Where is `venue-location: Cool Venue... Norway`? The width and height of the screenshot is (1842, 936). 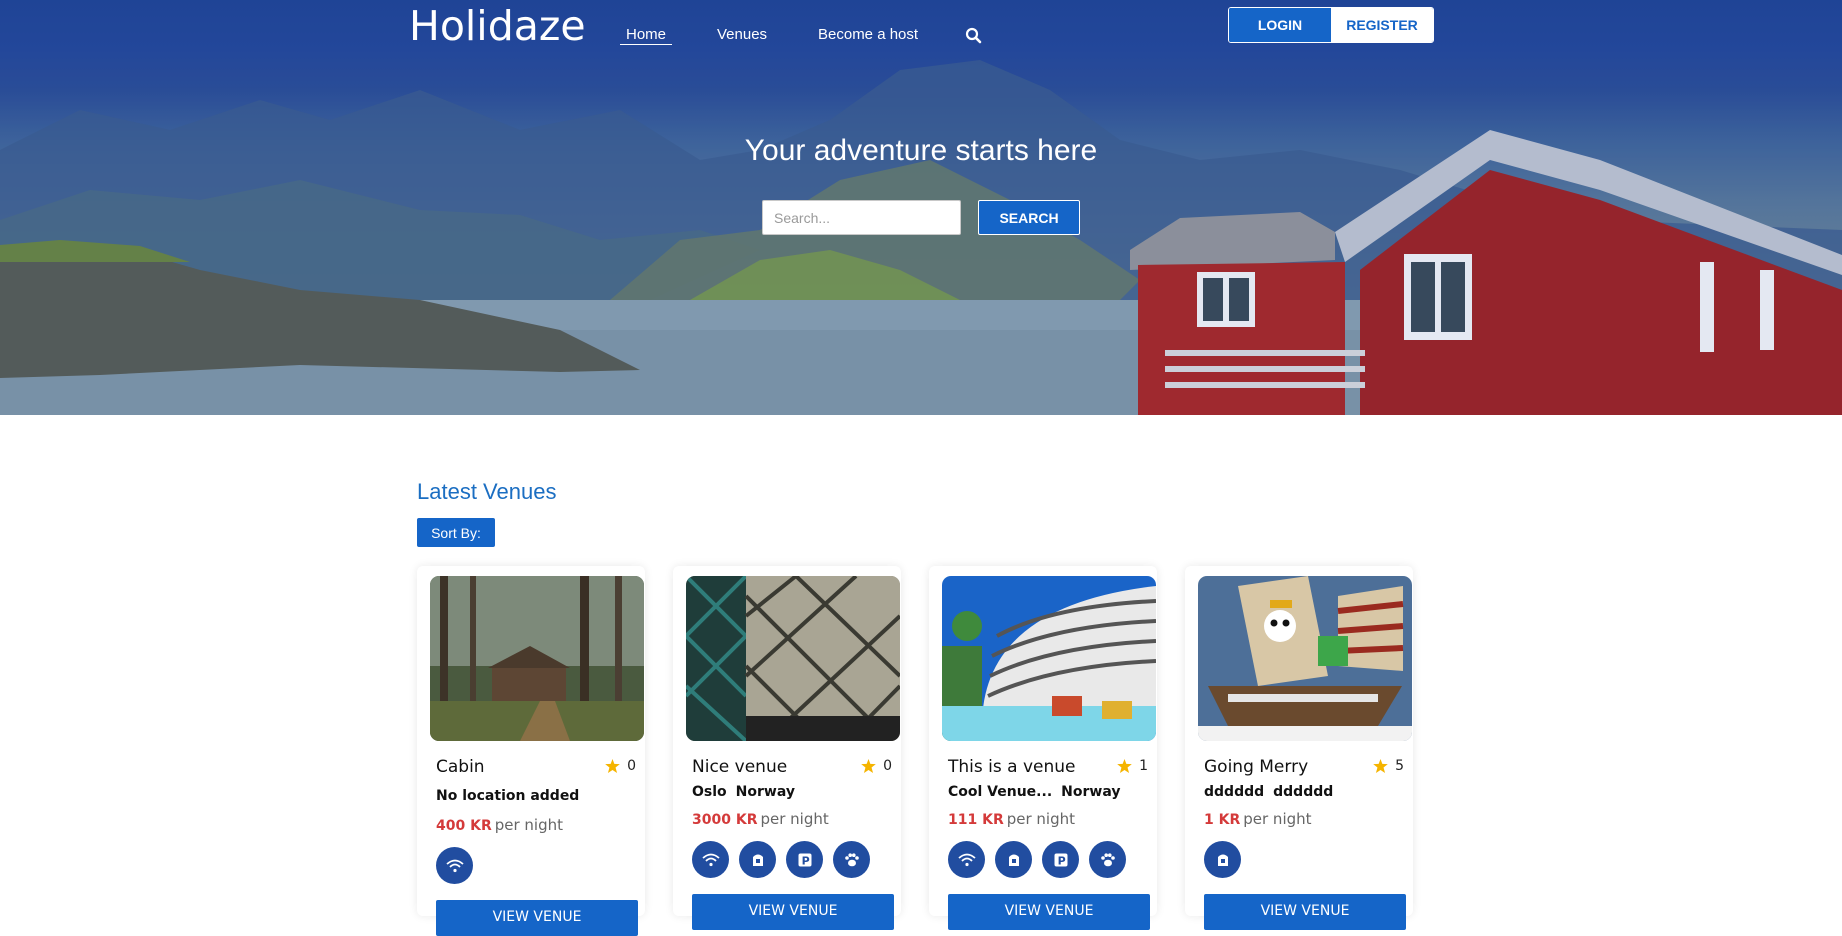 venue-location: Cool Venue... Norway is located at coordinates (1038, 792).